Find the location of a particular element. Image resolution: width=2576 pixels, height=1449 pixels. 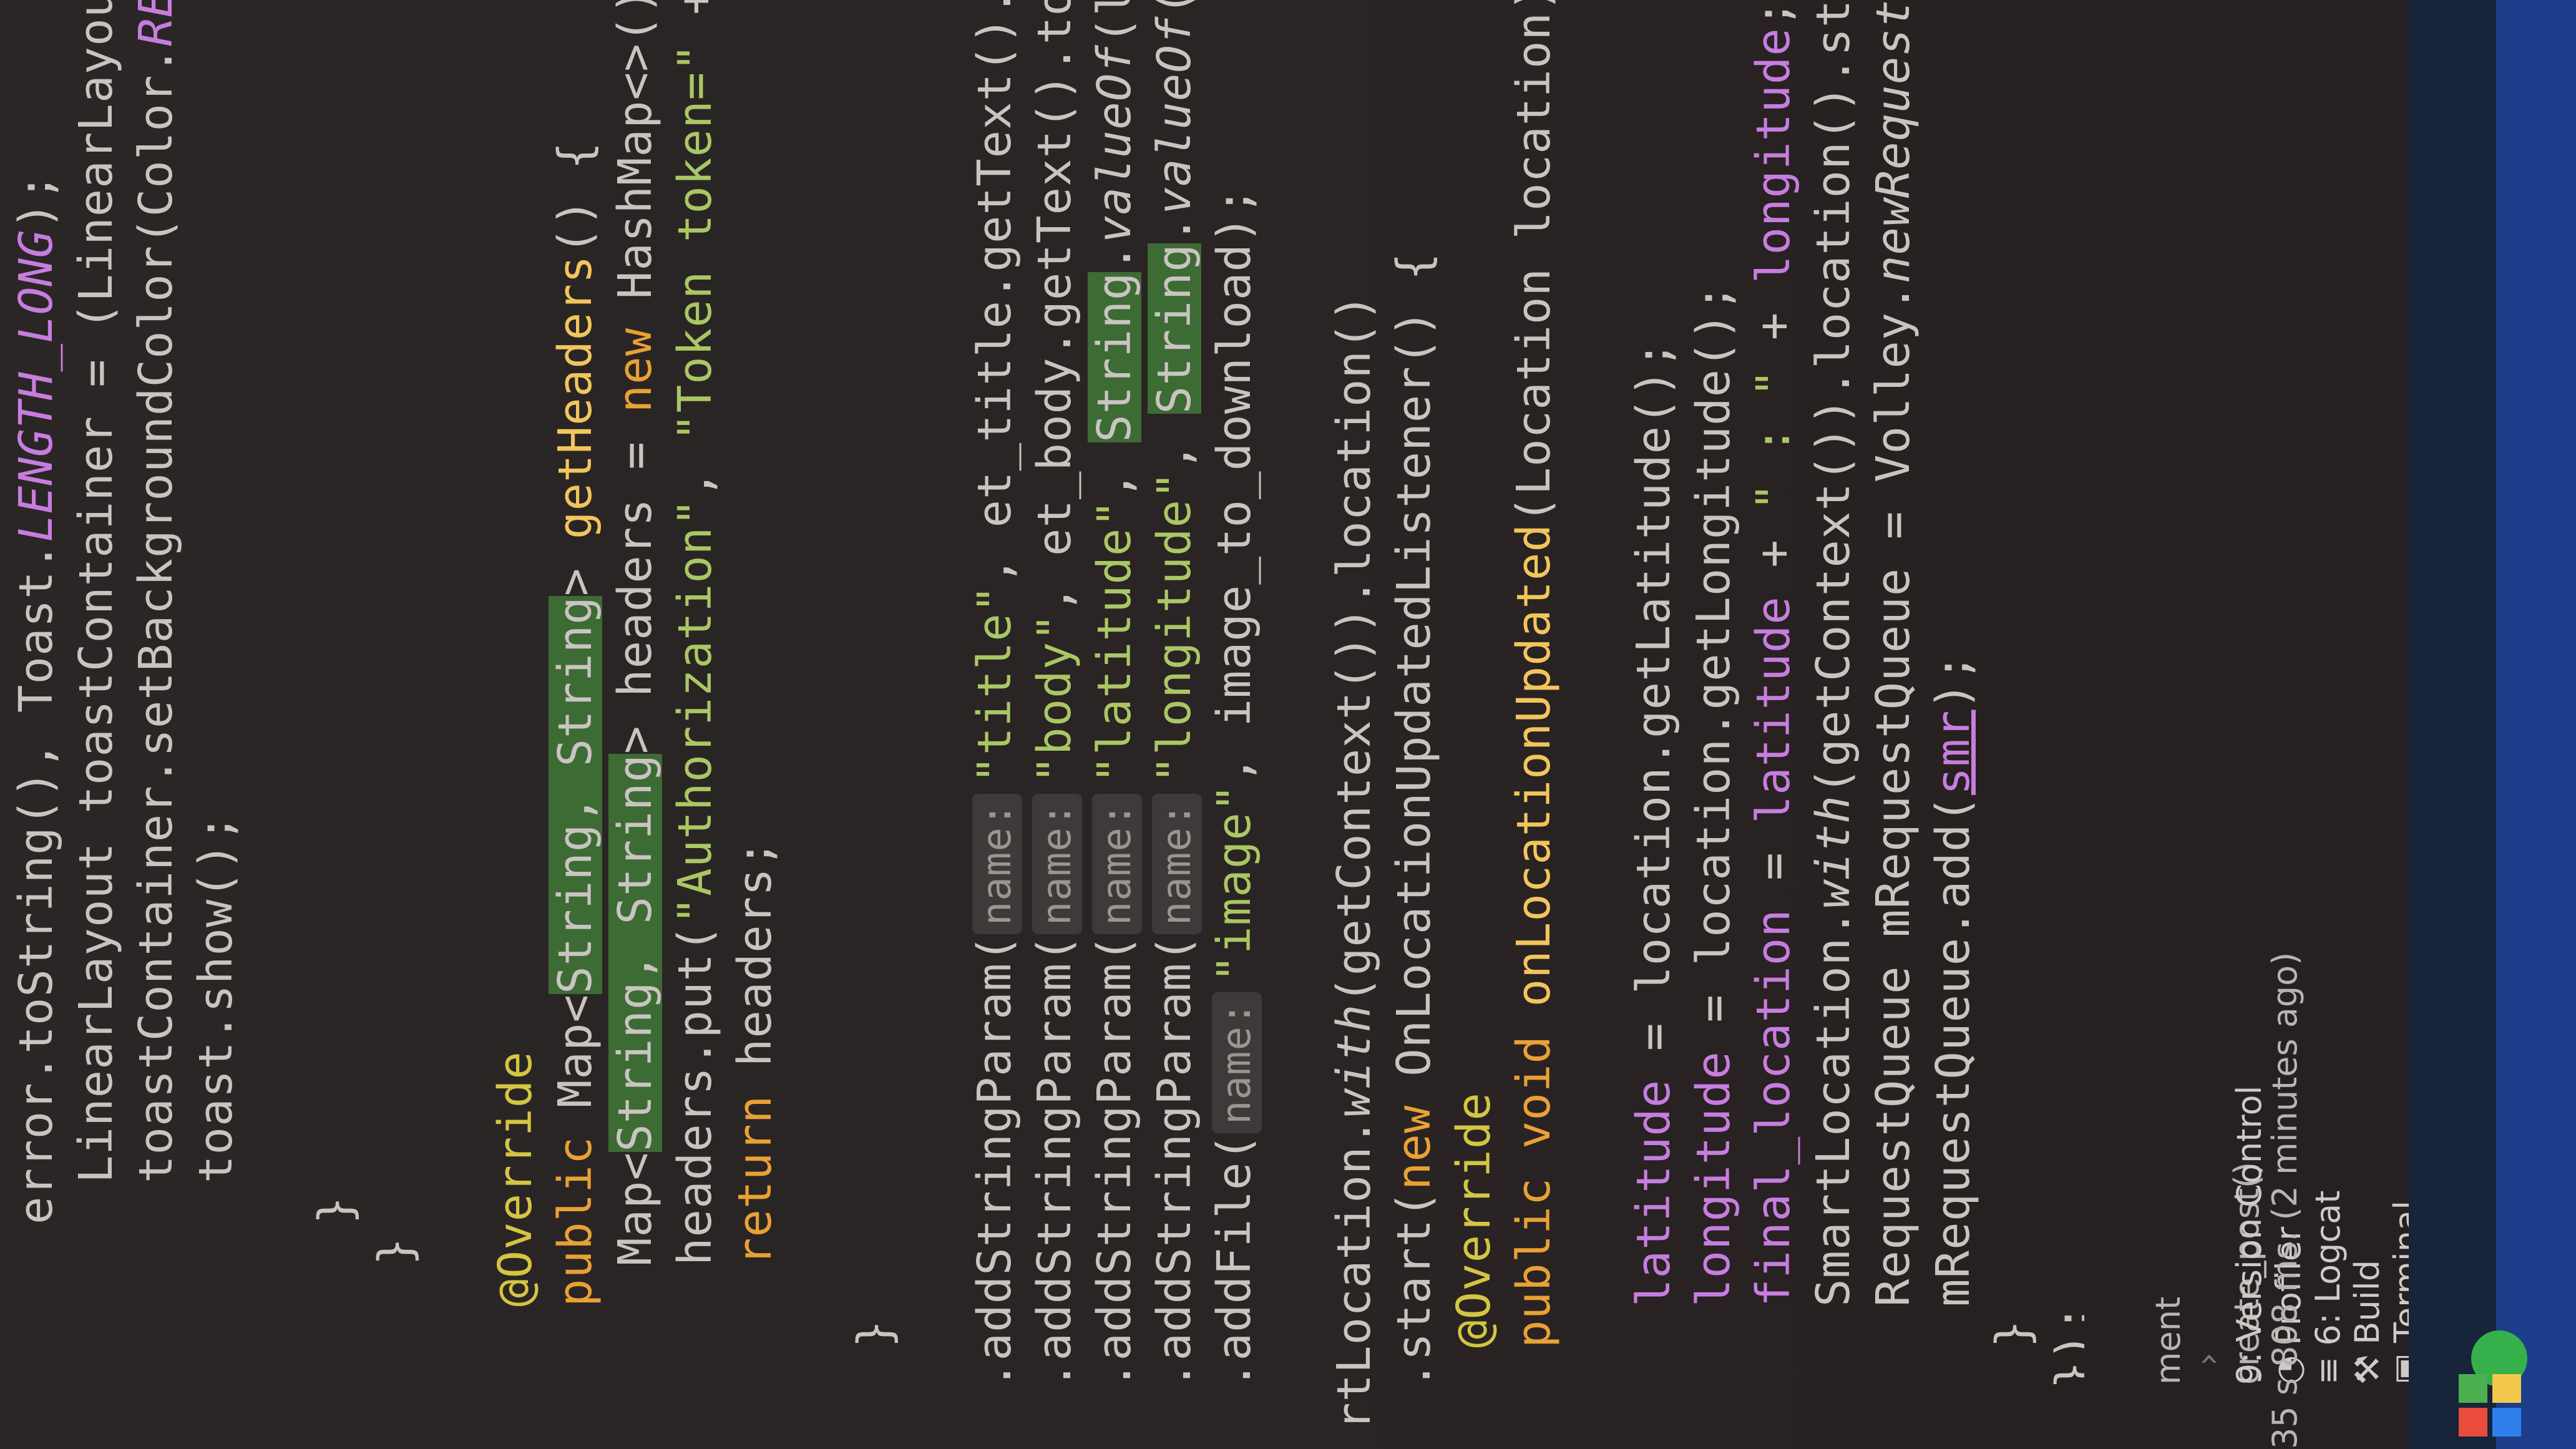

code-line-7: } is located at coordinates (396, 1251).